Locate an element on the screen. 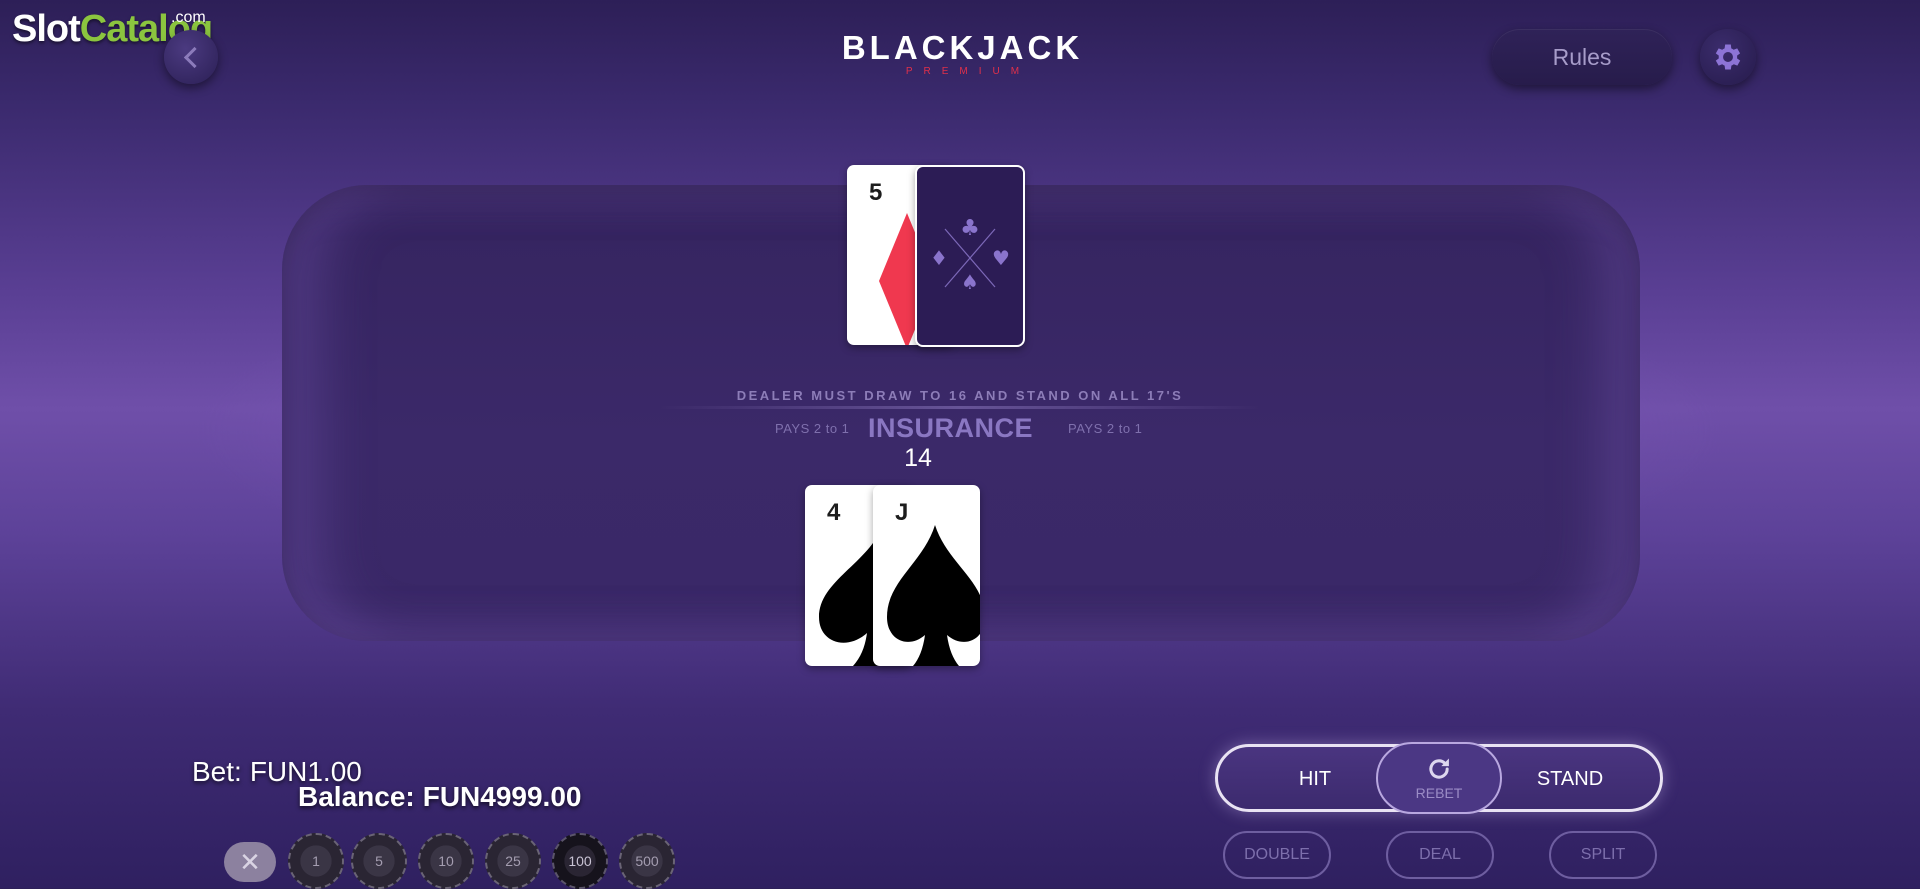 This screenshot has height=889, width=1920. stand-button: STAND is located at coordinates (1570, 779).